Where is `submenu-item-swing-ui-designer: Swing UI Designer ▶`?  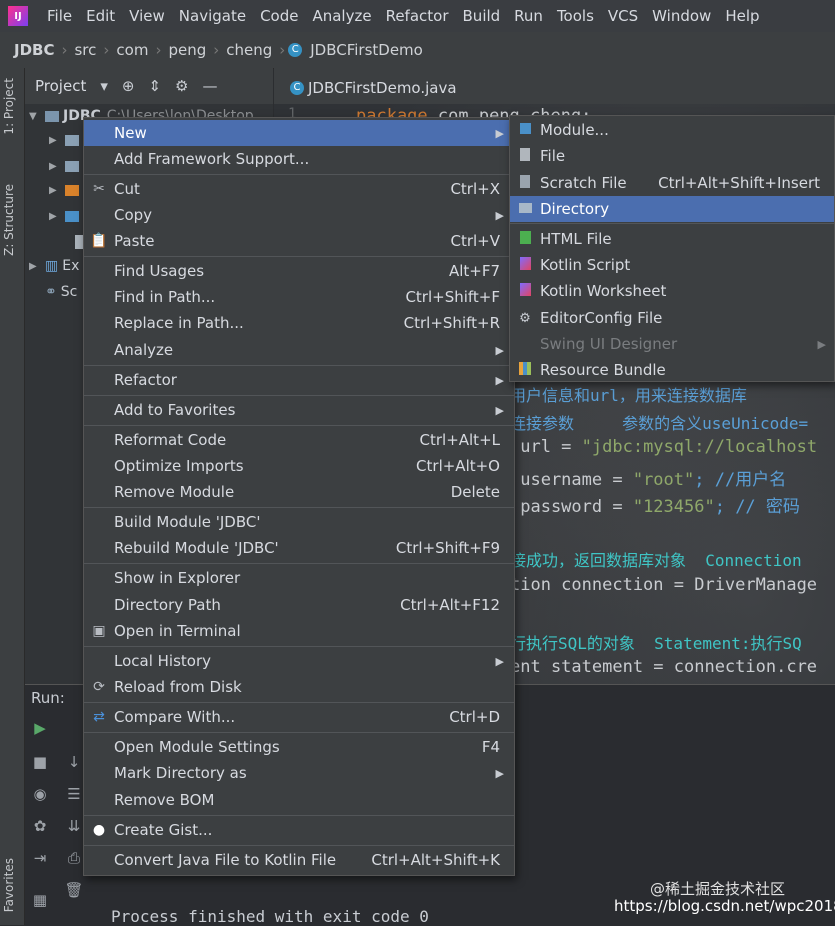
submenu-item-swing-ui-designer: Swing UI Designer ▶ is located at coordinates (672, 344).